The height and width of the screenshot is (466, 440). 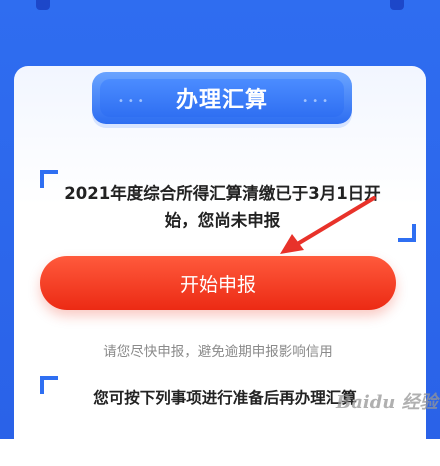 What do you see at coordinates (328, 225) in the screenshot?
I see `pointer-arrow-icon` at bounding box center [328, 225].